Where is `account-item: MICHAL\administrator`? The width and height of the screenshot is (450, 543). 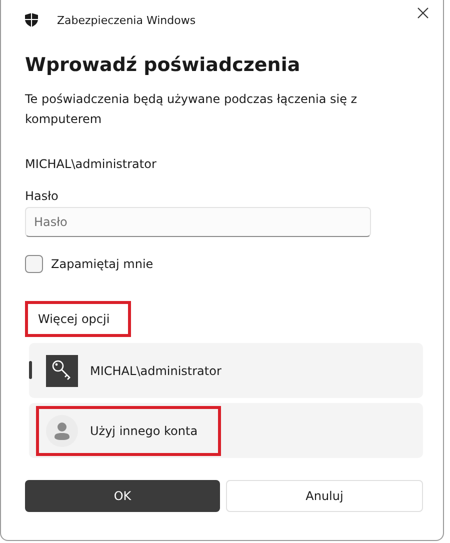 account-item: MICHAL\administrator is located at coordinates (226, 370).